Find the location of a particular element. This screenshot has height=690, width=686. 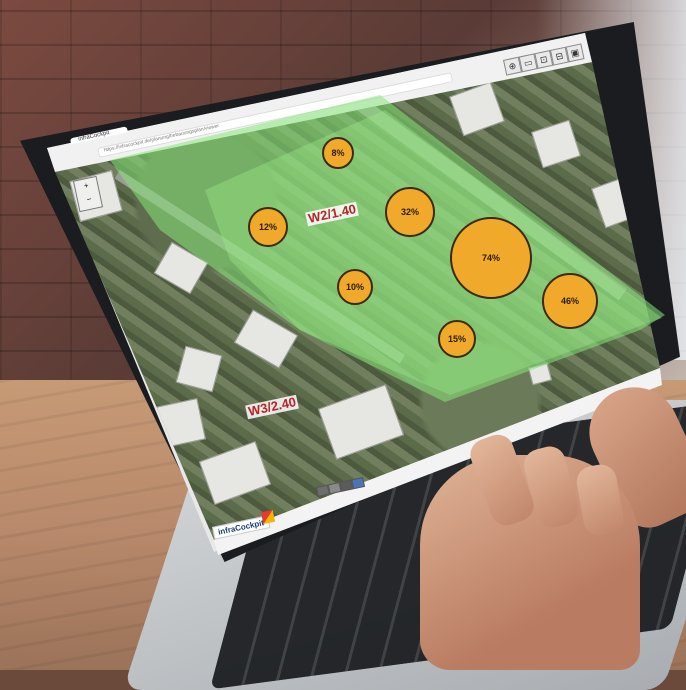

coverage-bubble: 46% is located at coordinates (570, 301).